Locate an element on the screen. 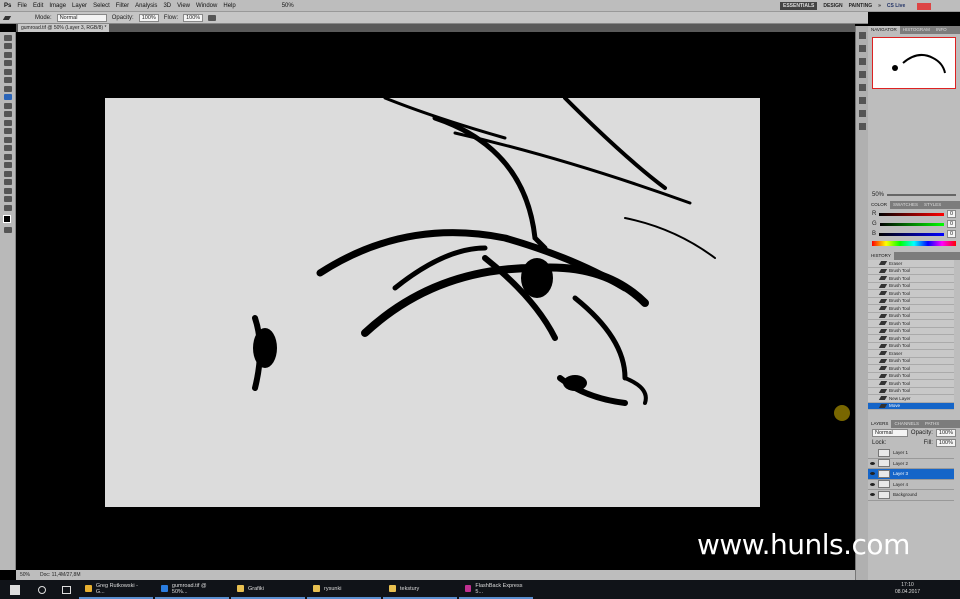 The width and height of the screenshot is (960, 599). move-tool-icon is located at coordinates (8, 37).